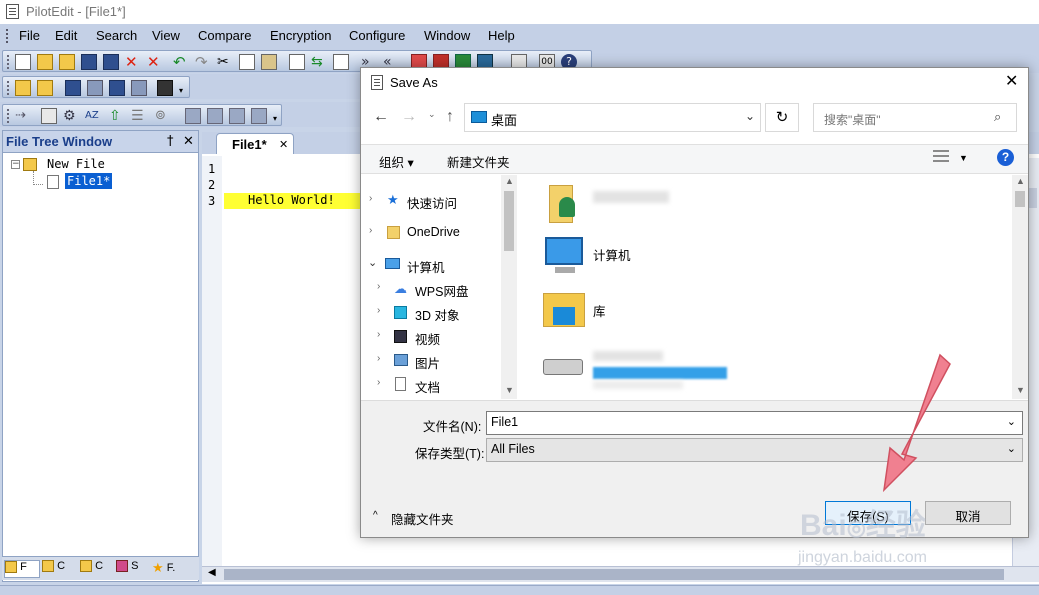 This screenshot has width=1039, height=595. Describe the element at coordinates (133, 62) in the screenshot. I see `close-file-icon: ✕` at that location.